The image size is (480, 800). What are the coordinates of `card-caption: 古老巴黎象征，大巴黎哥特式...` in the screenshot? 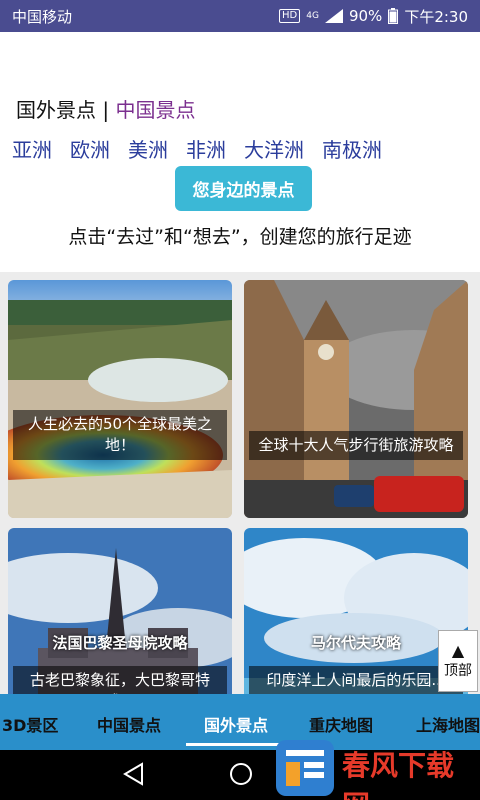 It's located at (120, 680).